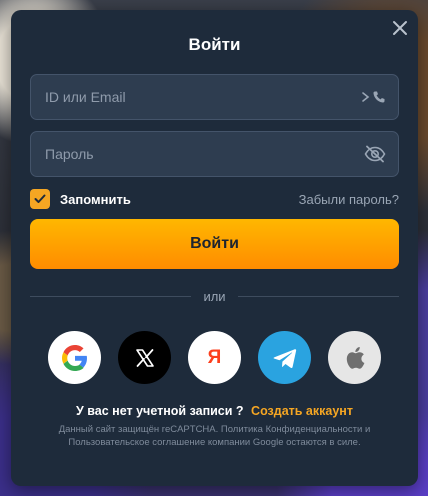  I want to click on google-icon, so click(74, 357).